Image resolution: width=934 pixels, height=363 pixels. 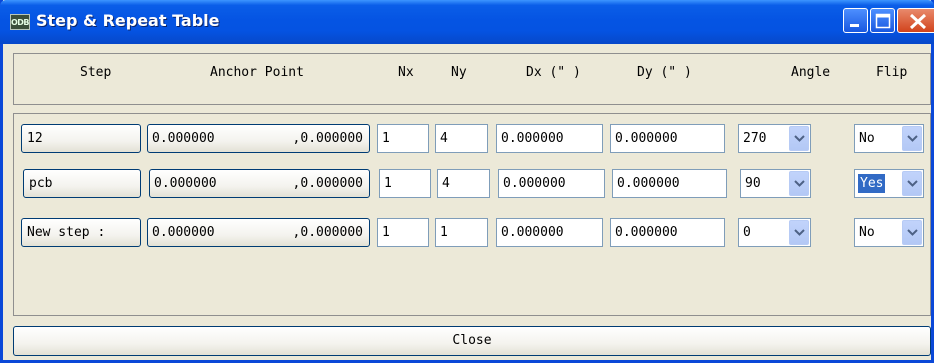 I want to click on col-anchor-point: Anchor Point, so click(x=257, y=72).